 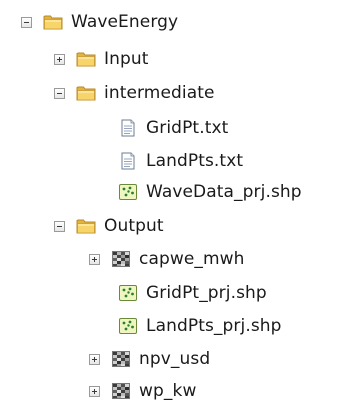 I want to click on tree-node-wavedata-prj-shp: WaveData_prj.shp, so click(x=210, y=192).